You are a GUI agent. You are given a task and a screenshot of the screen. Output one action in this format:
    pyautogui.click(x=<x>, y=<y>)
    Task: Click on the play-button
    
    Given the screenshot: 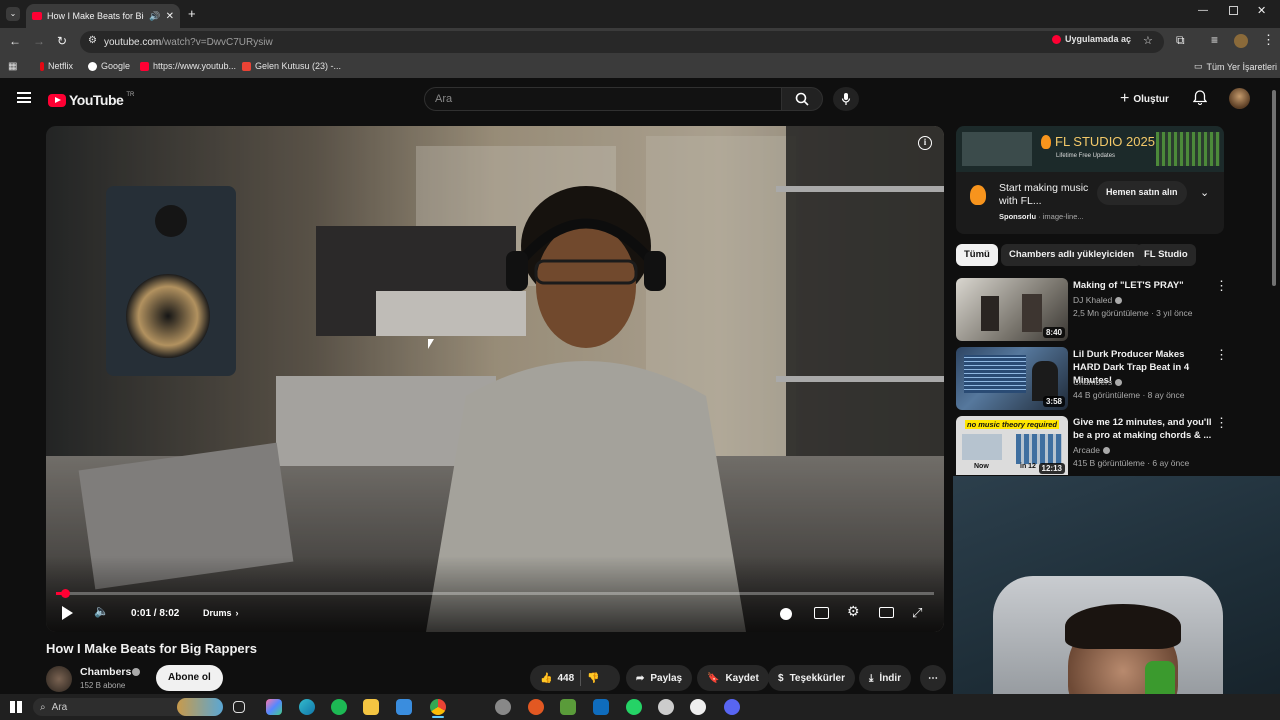 What is the action you would take?
    pyautogui.click(x=67, y=613)
    